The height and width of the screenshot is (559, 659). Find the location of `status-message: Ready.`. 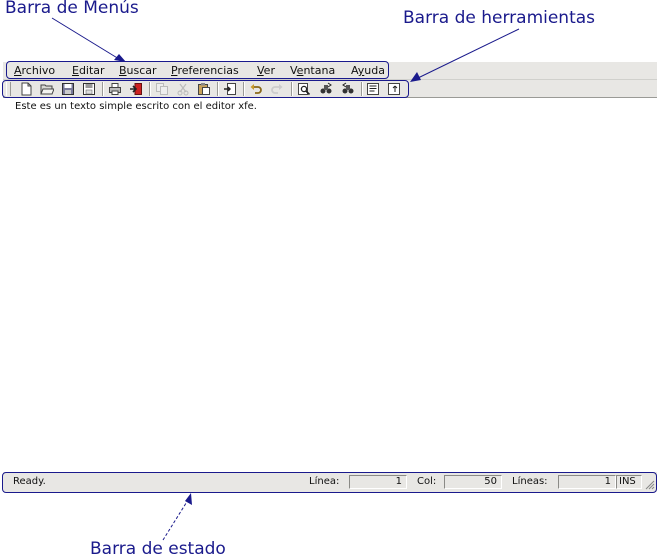

status-message: Ready. is located at coordinates (29, 481).